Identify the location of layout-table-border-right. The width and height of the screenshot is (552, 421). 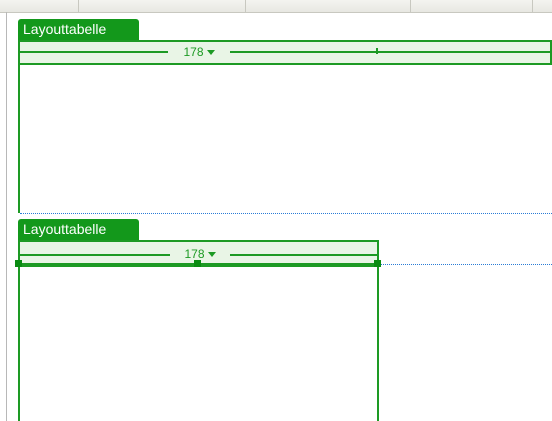
(378, 342).